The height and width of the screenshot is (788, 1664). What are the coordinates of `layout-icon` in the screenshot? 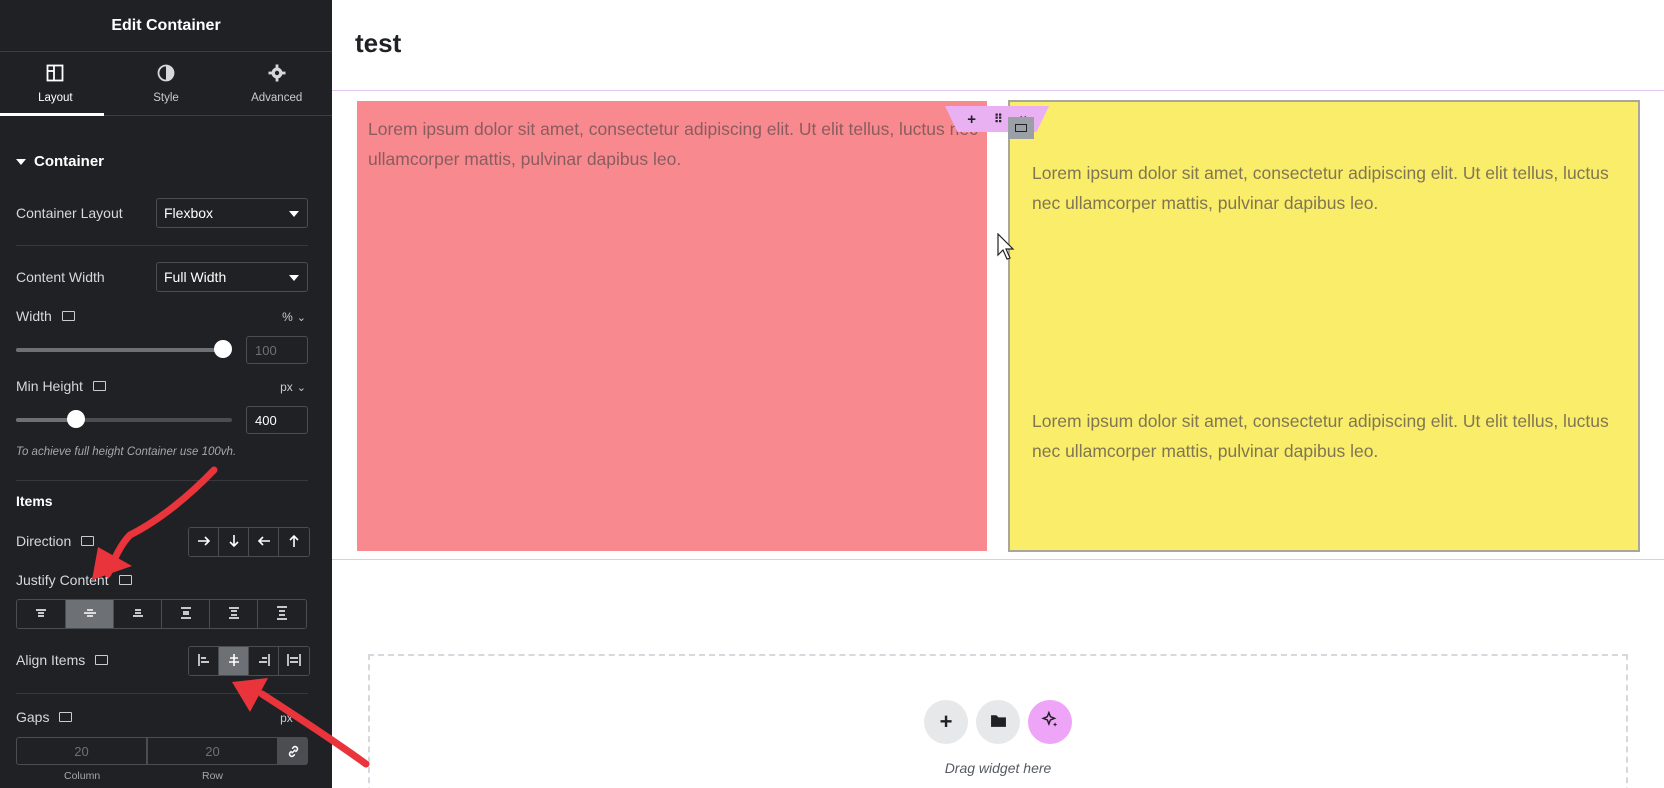 It's located at (55, 74).